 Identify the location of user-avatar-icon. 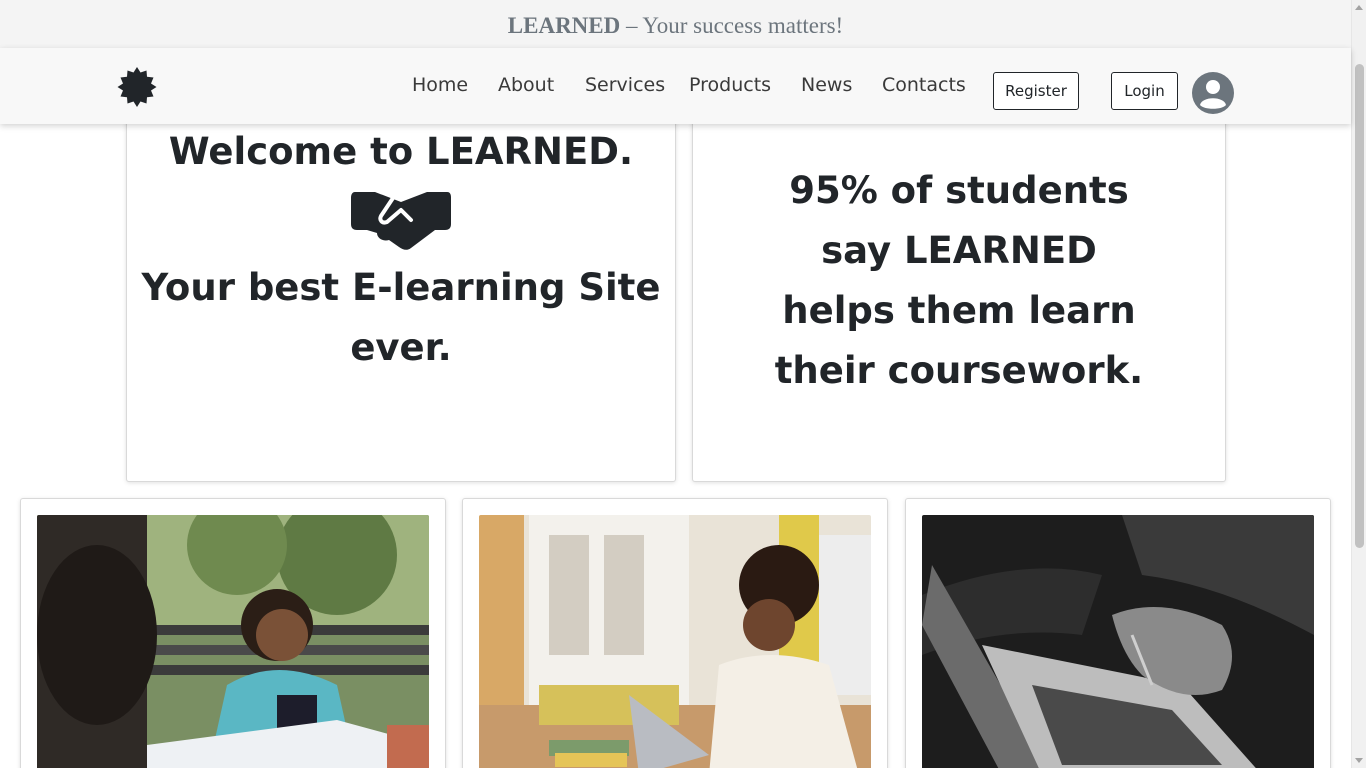
(1213, 93).